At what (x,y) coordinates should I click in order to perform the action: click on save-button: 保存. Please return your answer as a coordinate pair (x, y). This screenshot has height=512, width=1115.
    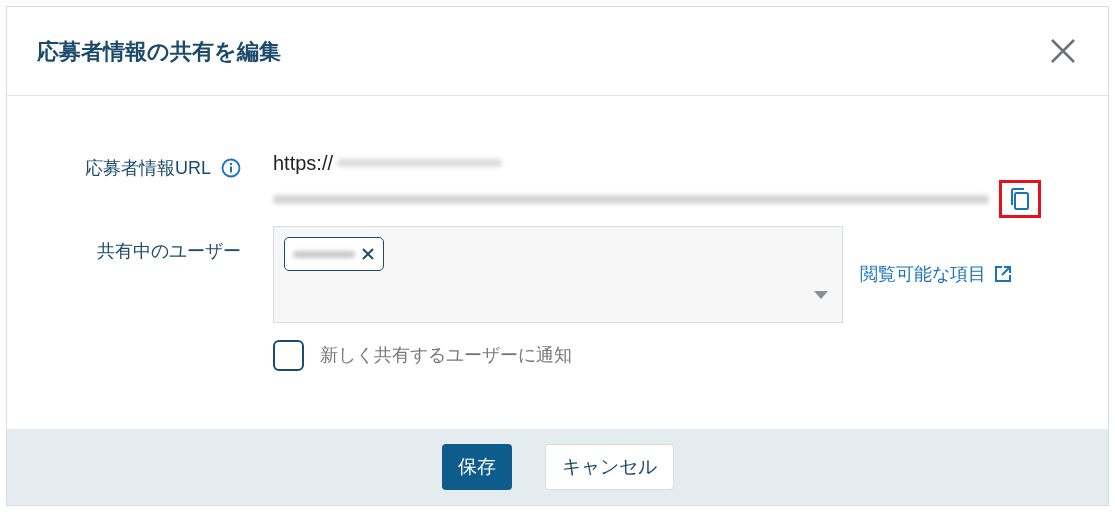
    Looking at the image, I should click on (476, 467).